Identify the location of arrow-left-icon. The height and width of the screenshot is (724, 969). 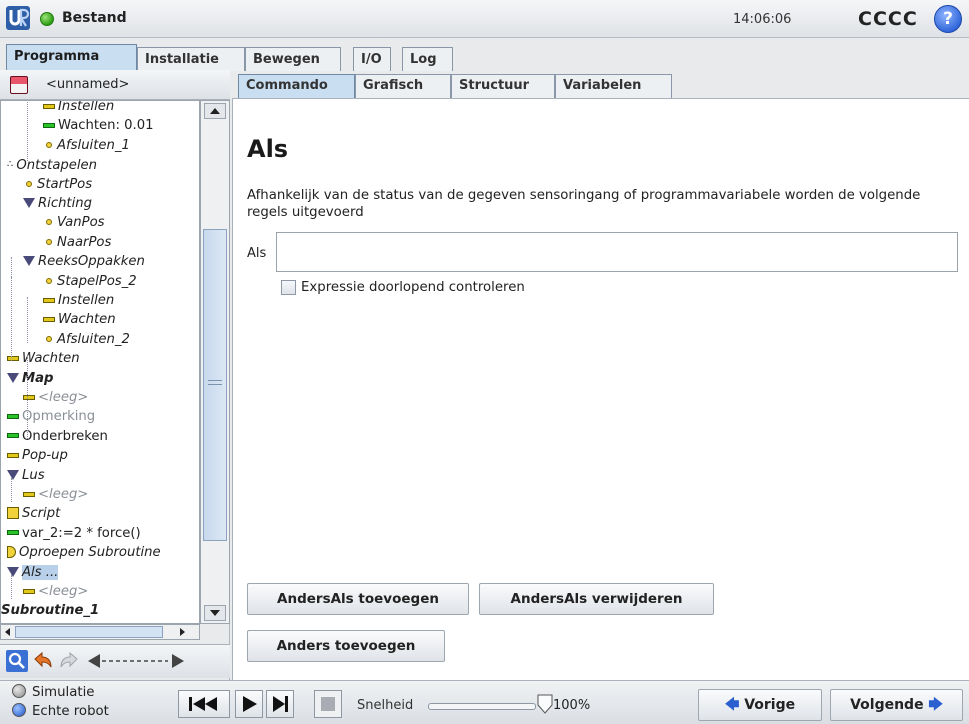
(7, 632).